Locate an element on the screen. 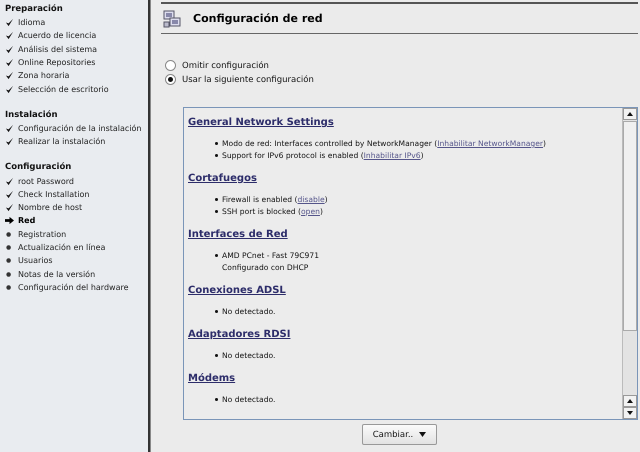  section-heading: General Network Settings is located at coordinates (261, 122).